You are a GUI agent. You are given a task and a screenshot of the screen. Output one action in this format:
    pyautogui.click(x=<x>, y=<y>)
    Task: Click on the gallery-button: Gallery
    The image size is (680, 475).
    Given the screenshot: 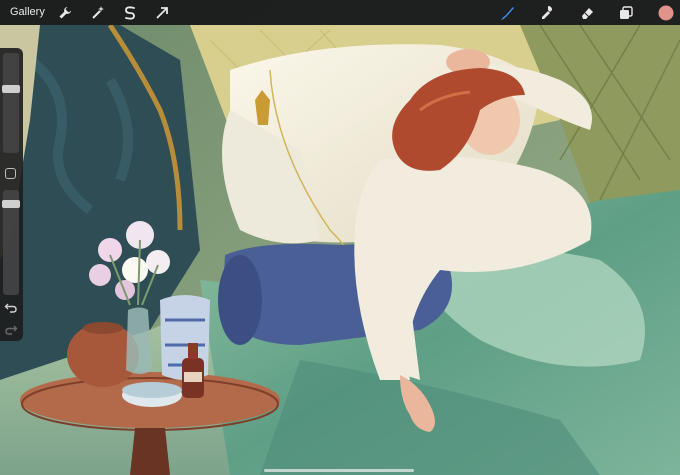 What is the action you would take?
    pyautogui.click(x=27, y=12)
    